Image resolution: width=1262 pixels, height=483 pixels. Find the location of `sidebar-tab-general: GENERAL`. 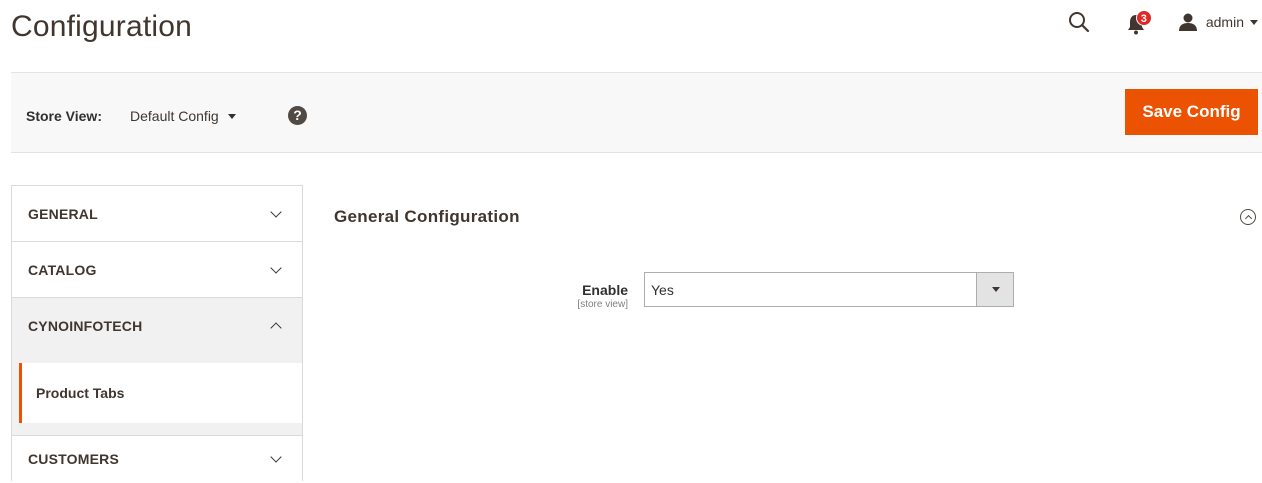

sidebar-tab-general: GENERAL is located at coordinates (157, 213).